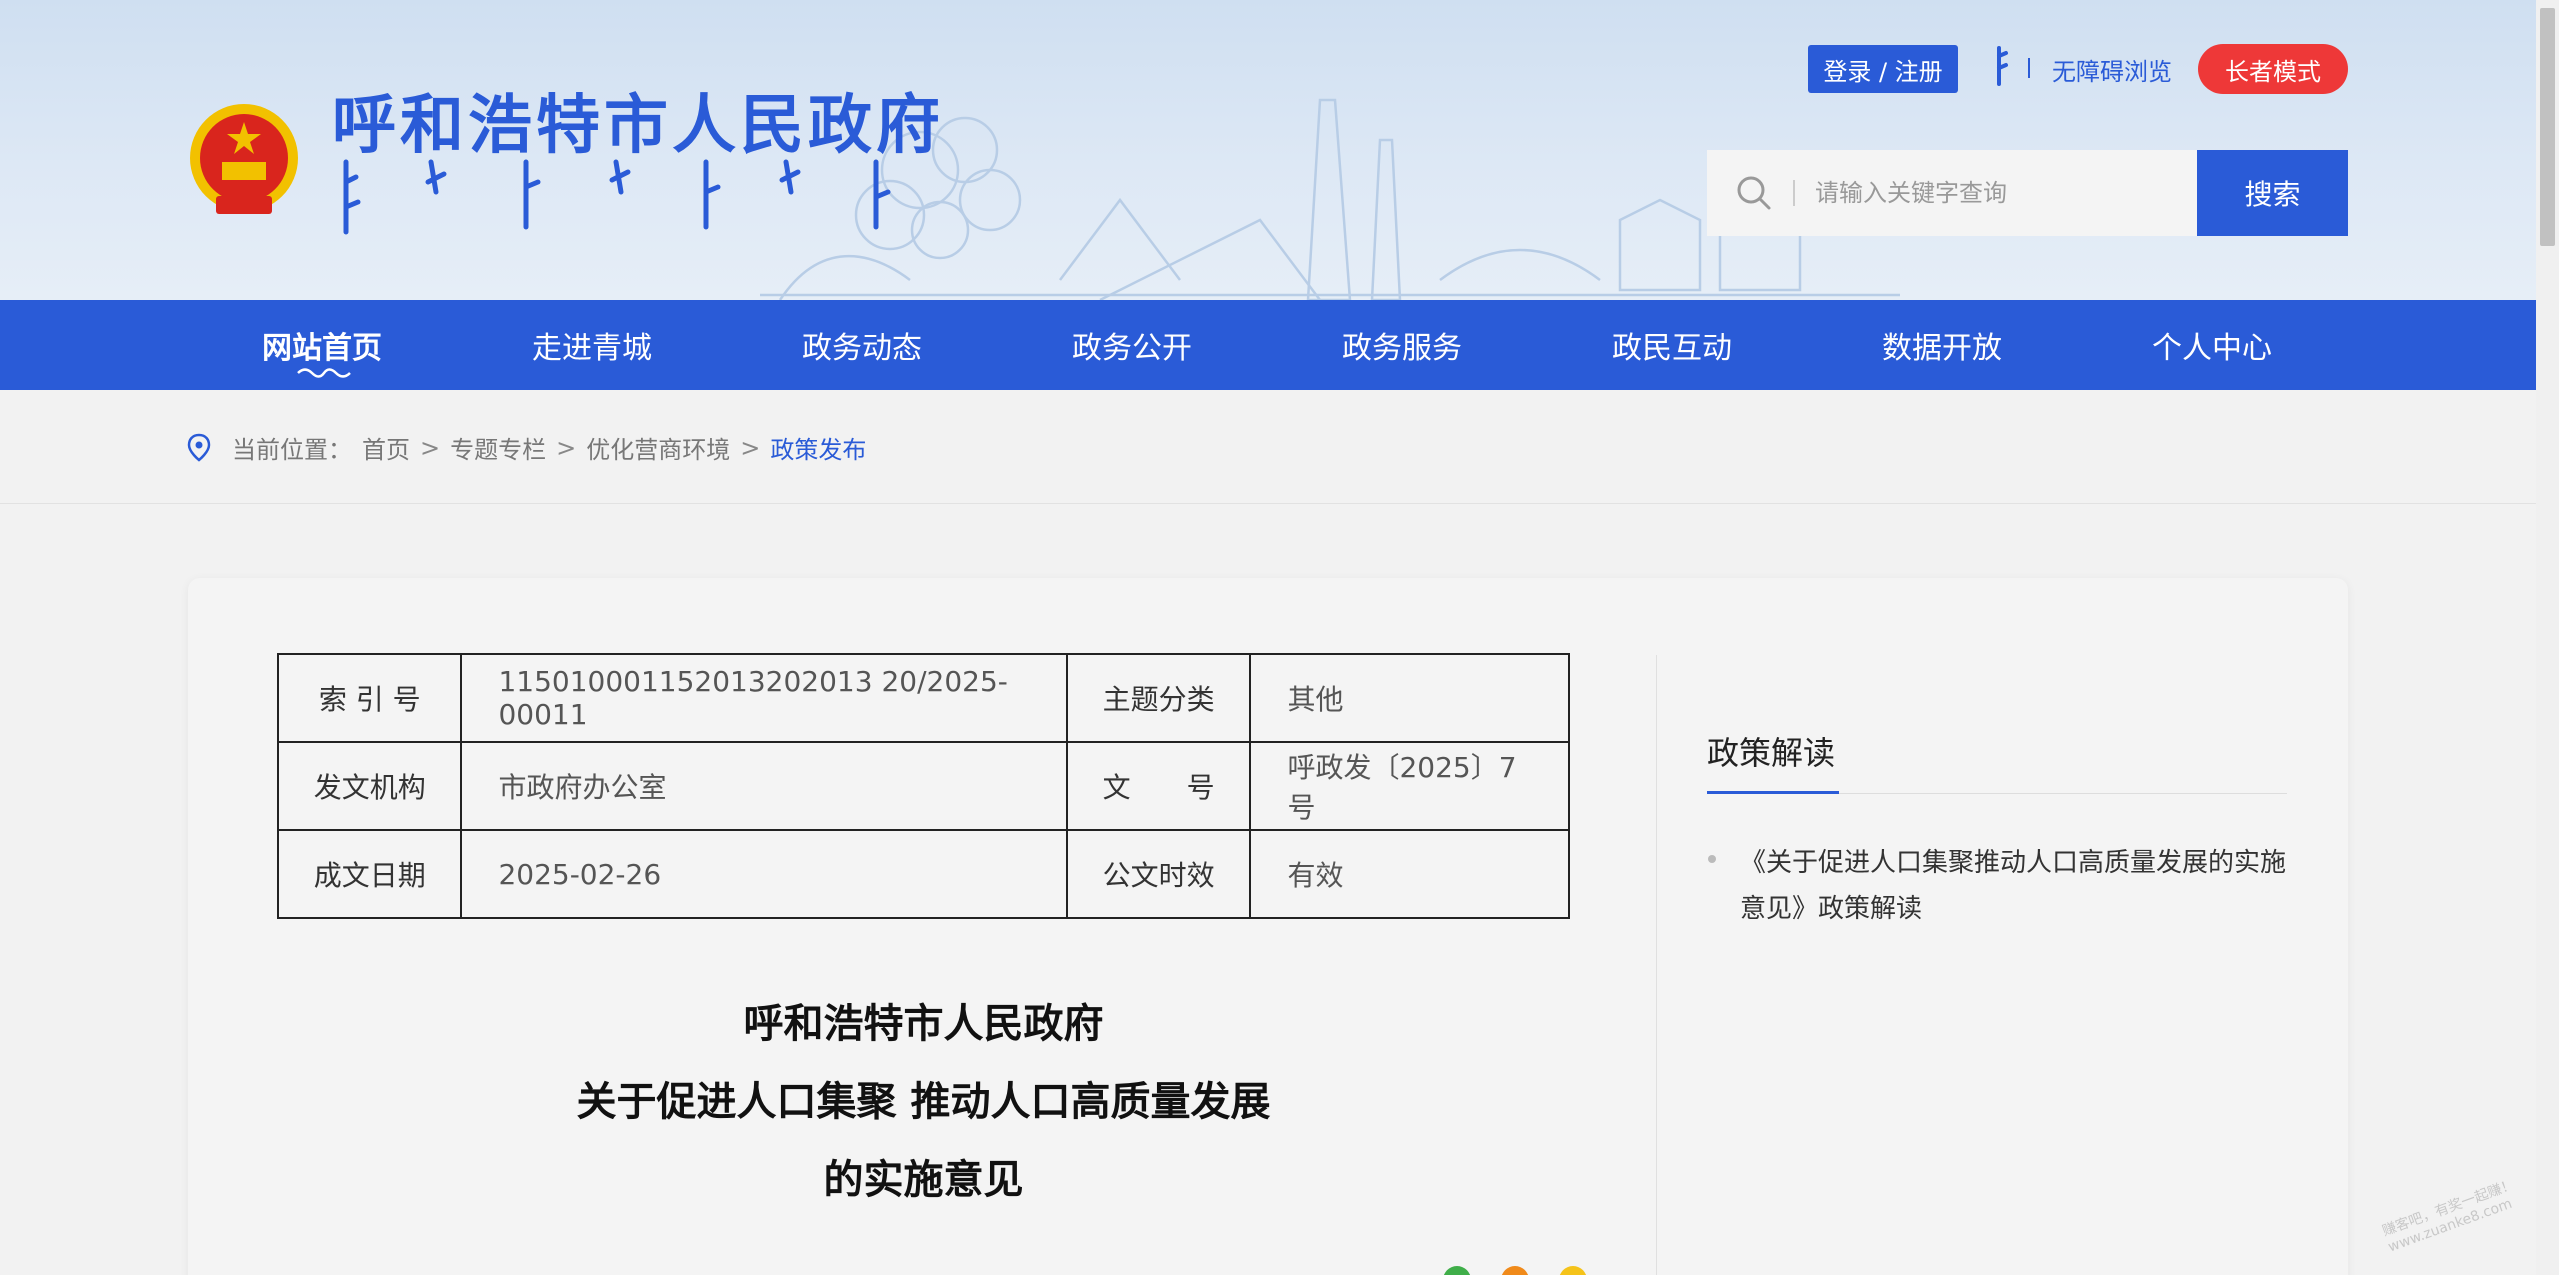  I want to click on table-row: 发文机构 市政府办公室 文 号 呼政发〔2025〕7号, so click(923, 786).